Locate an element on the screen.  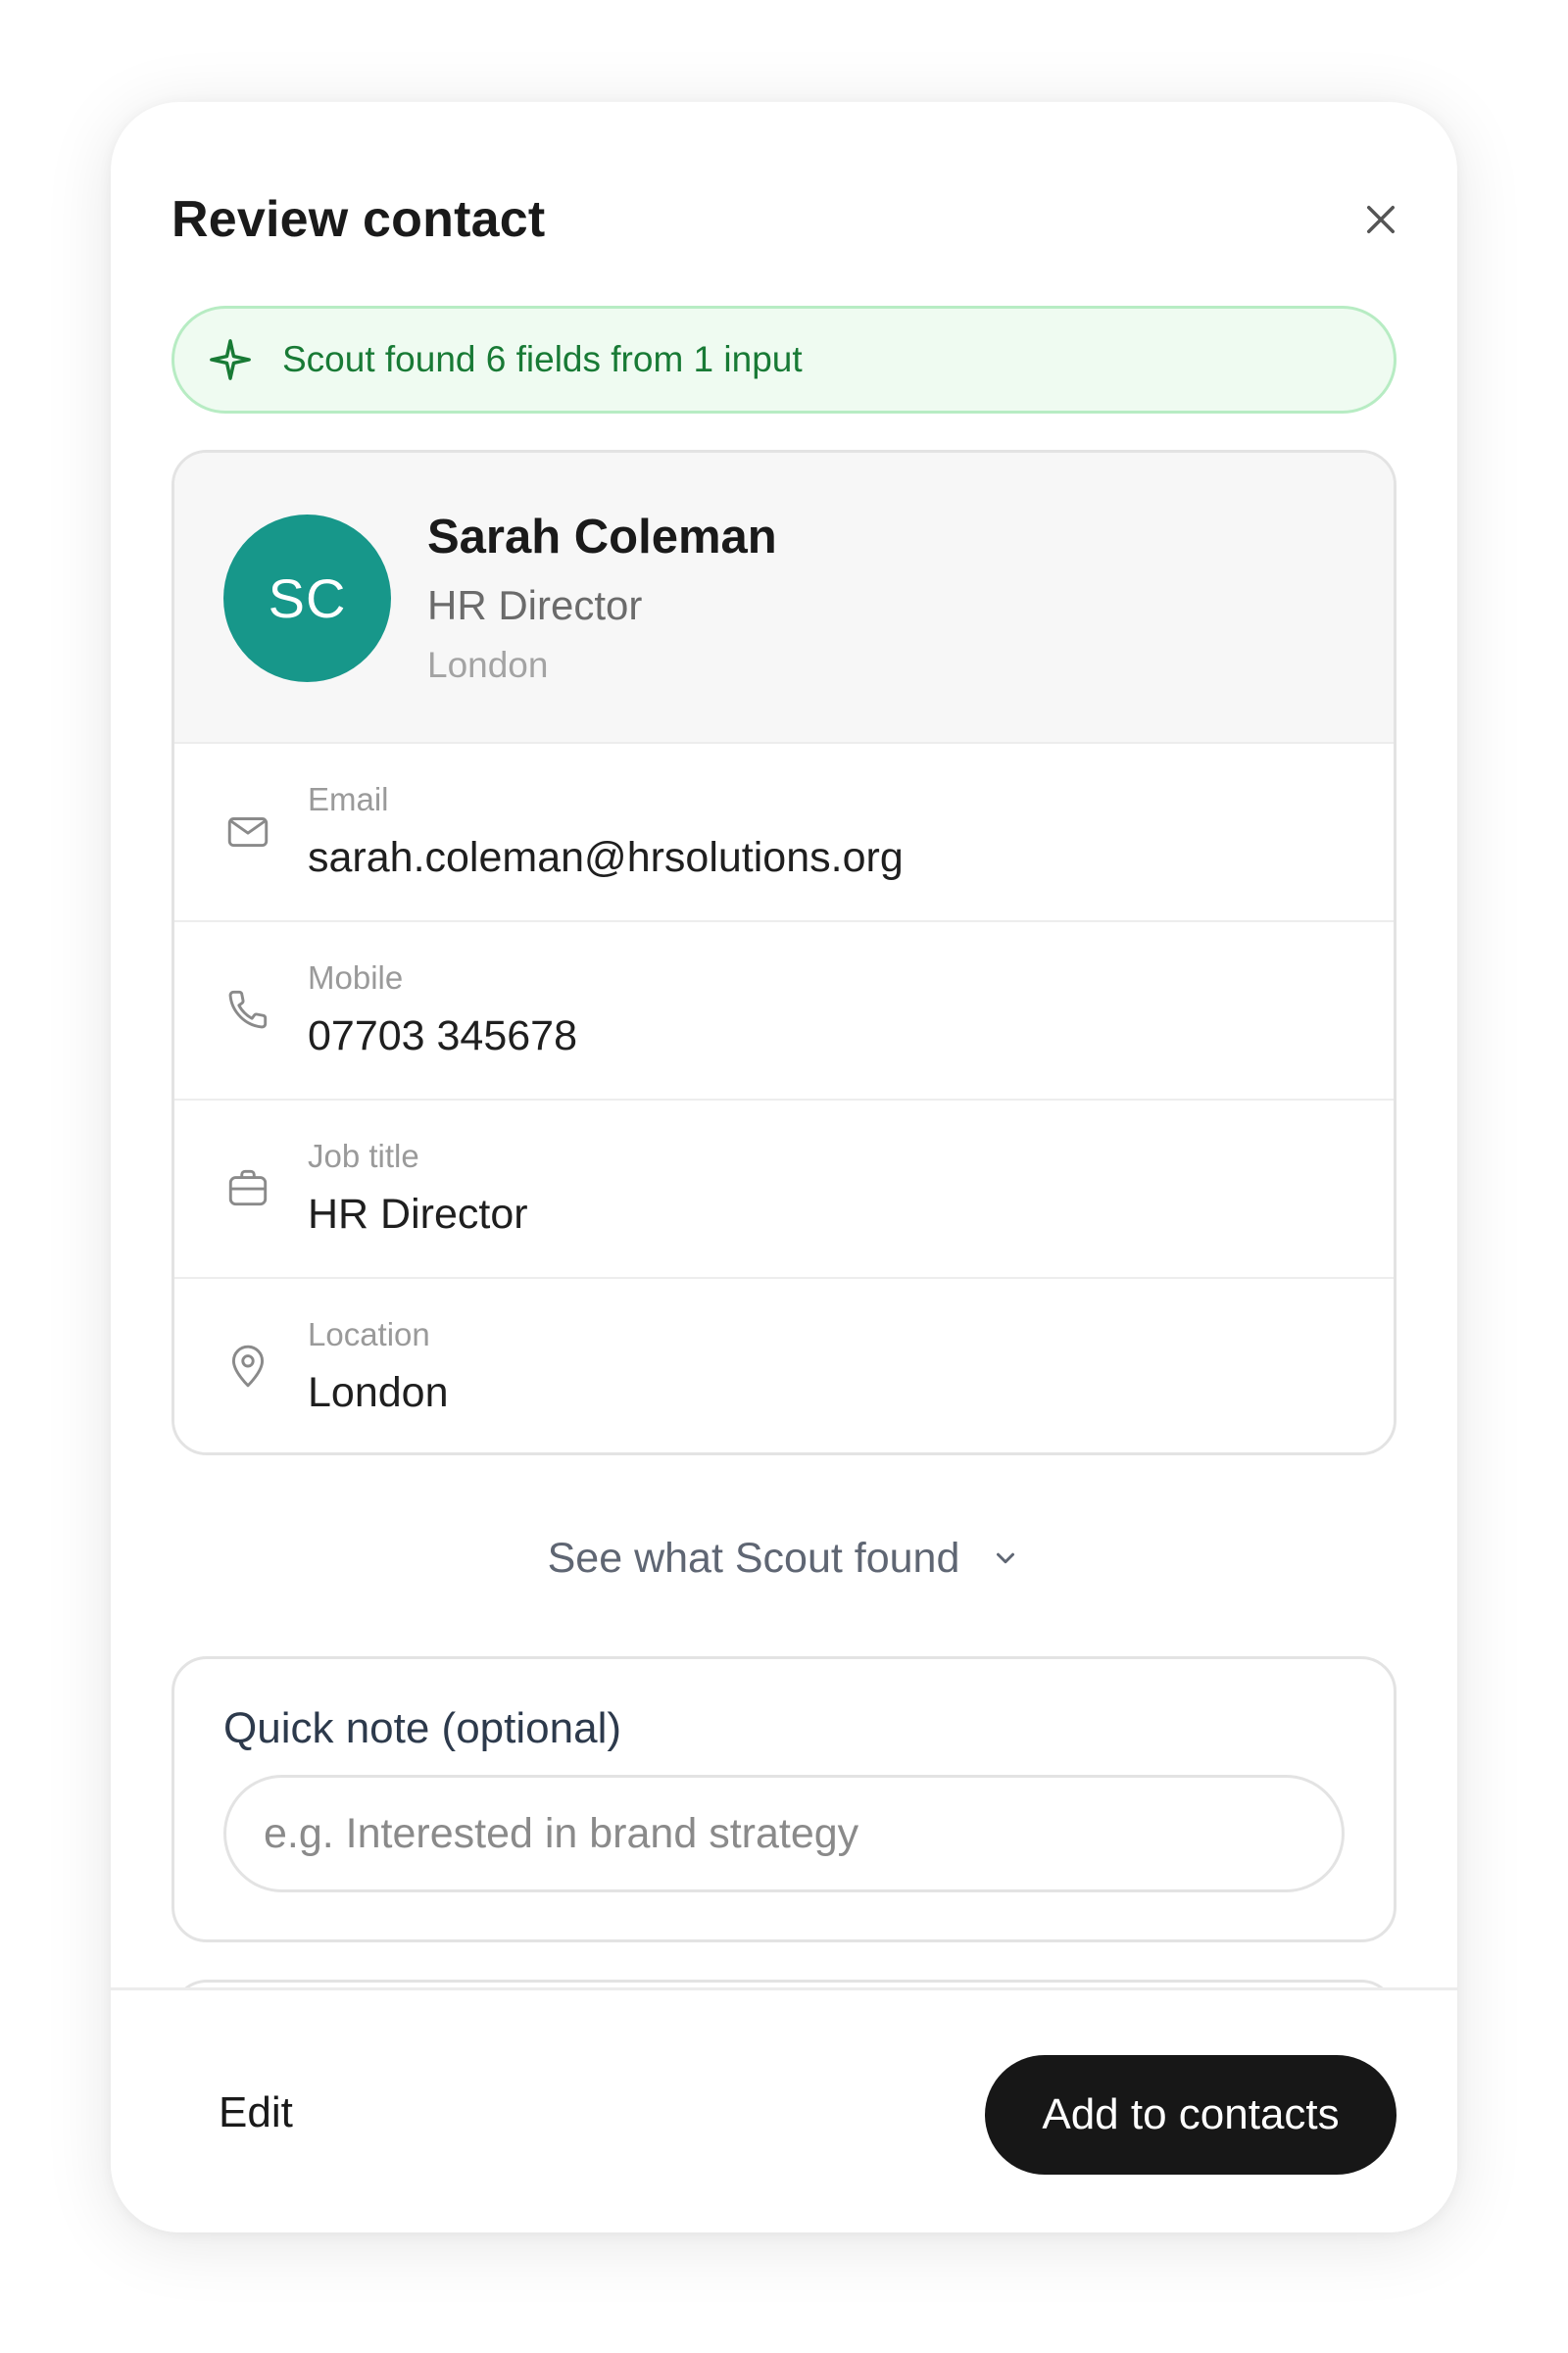
contact-name: Sarah Coleman is located at coordinates (602, 538).